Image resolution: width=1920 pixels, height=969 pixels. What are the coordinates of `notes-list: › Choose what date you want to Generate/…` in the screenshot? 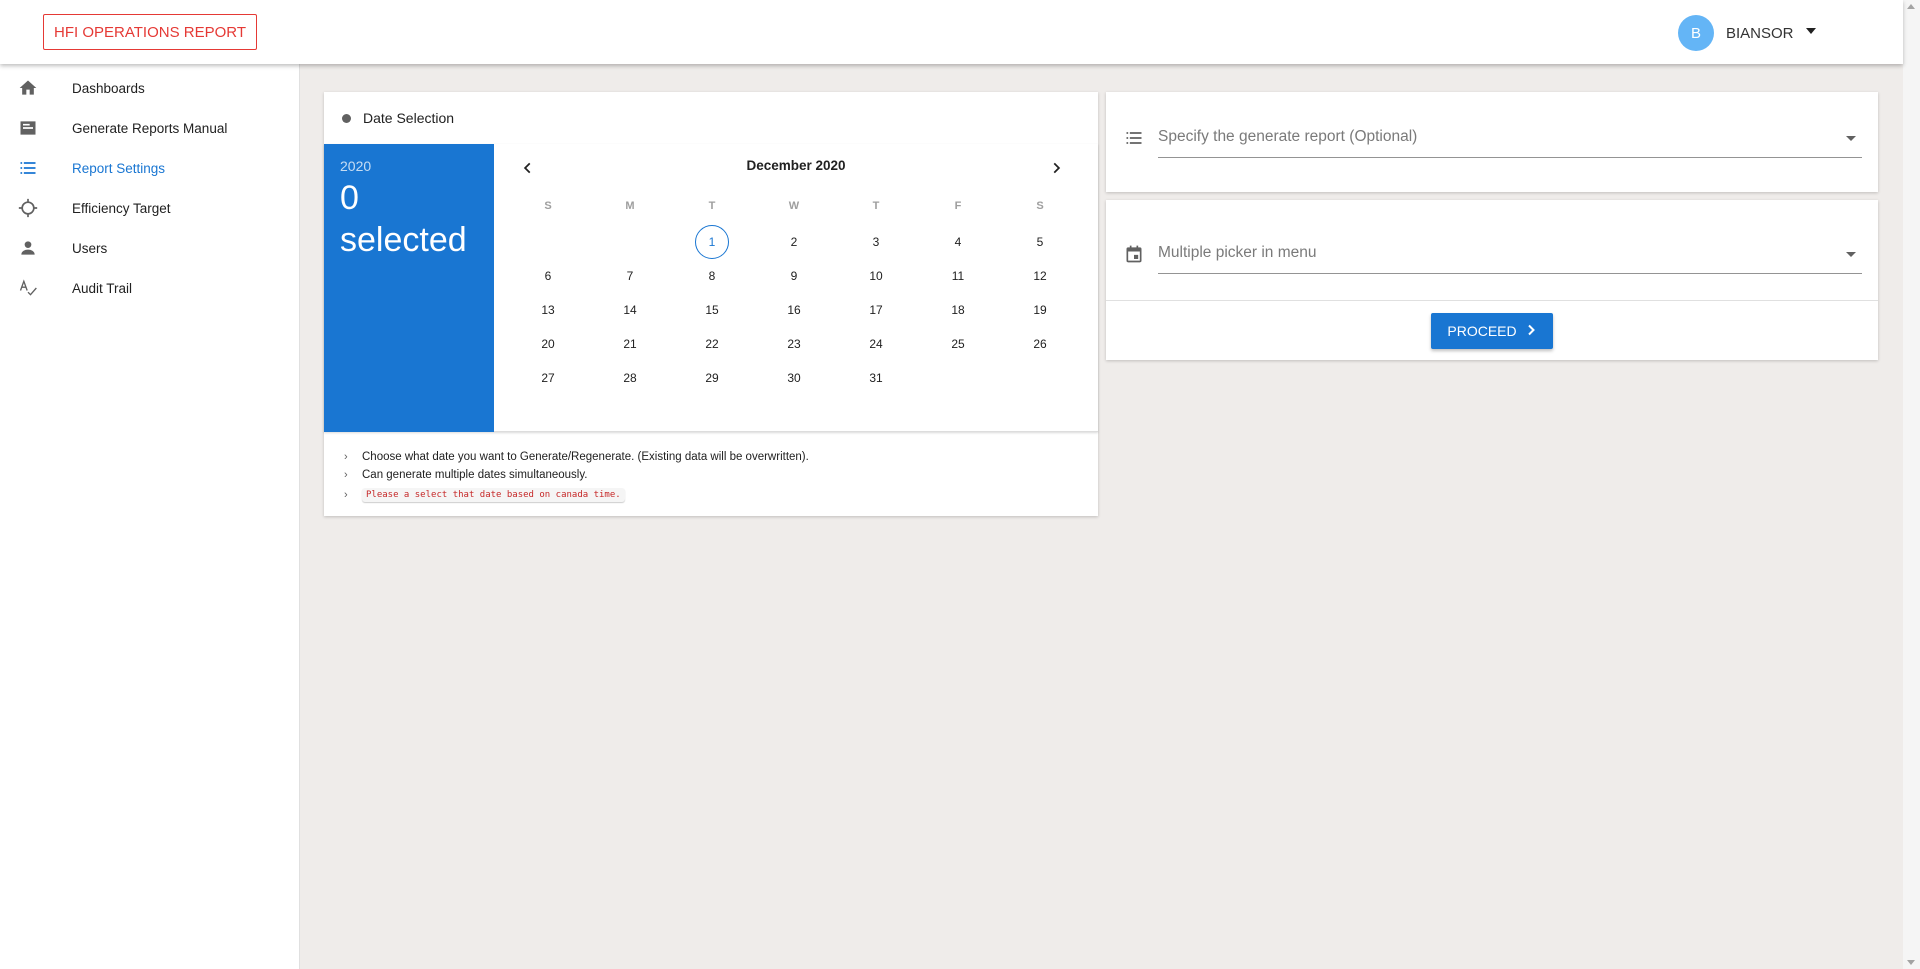 It's located at (576, 477).